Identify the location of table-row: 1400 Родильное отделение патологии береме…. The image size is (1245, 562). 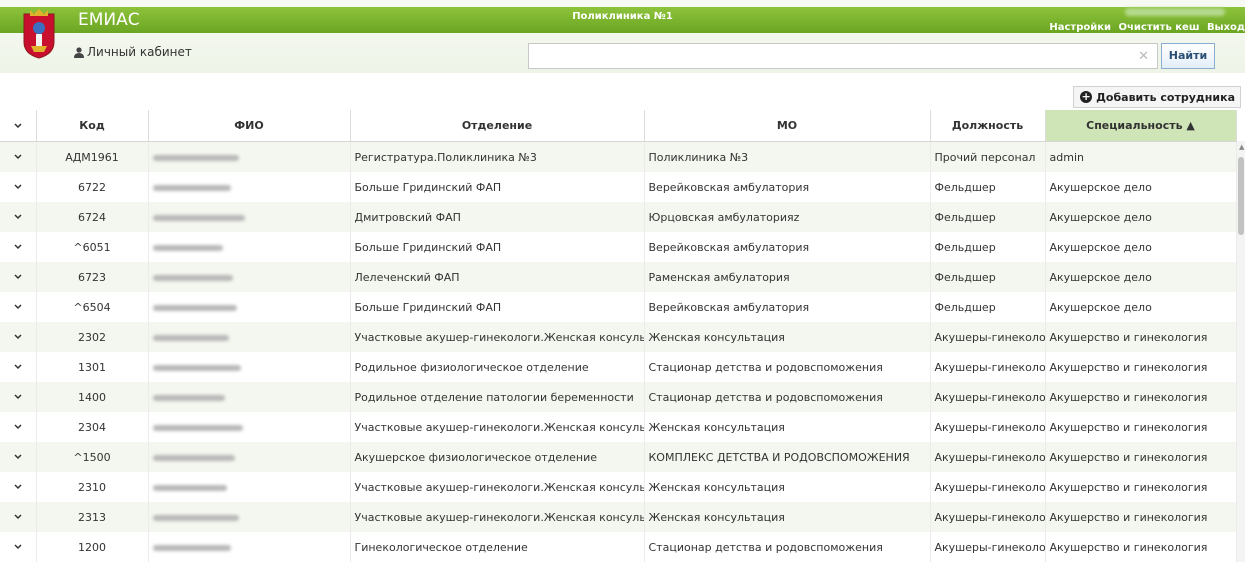
(618, 397).